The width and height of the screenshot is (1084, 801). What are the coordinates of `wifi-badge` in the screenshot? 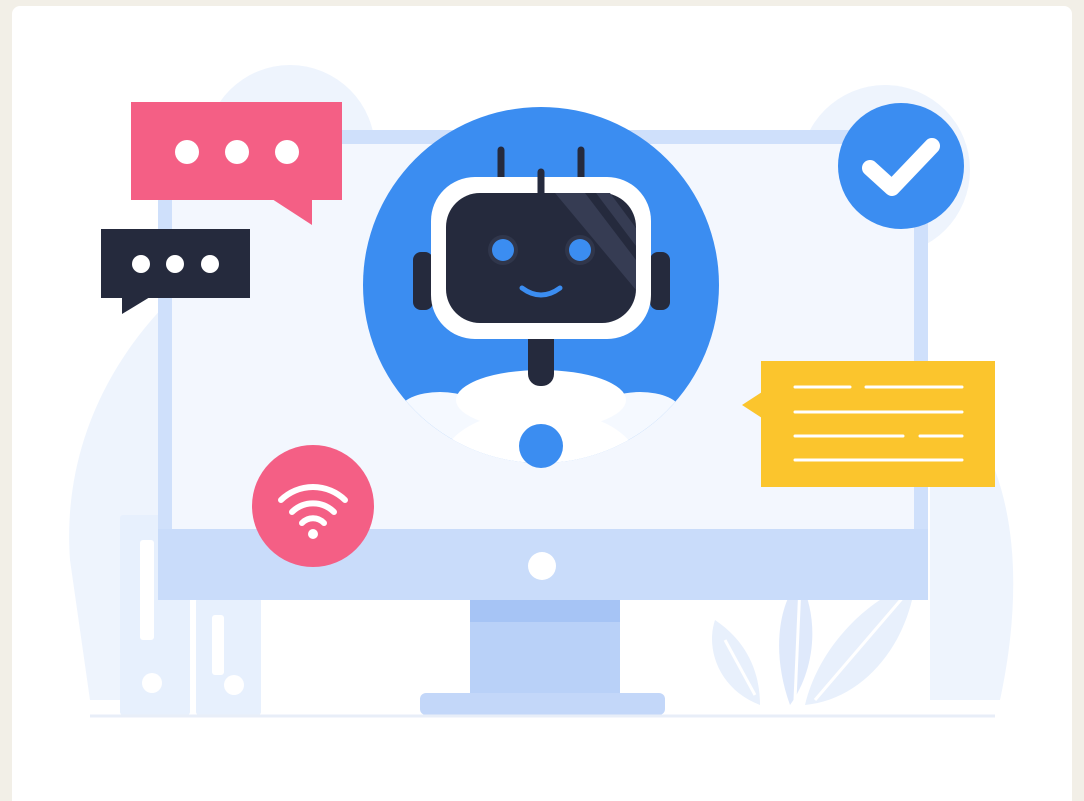 It's located at (313, 506).